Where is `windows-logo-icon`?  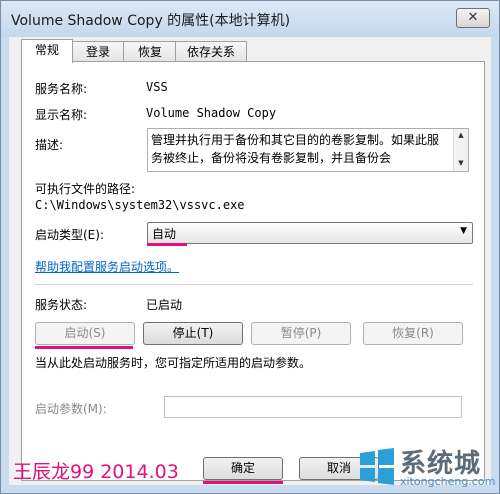 windows-logo-icon is located at coordinates (377, 466).